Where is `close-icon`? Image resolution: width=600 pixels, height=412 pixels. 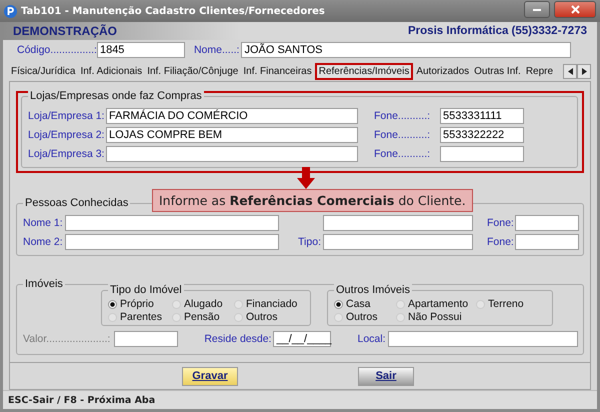 close-icon is located at coordinates (575, 9).